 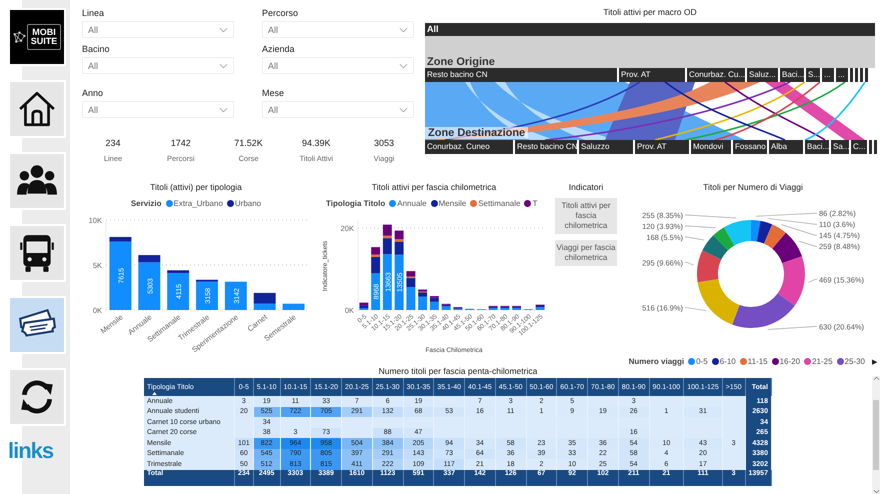 I want to click on destination-node: Saluzzo, so click(x=606, y=147).